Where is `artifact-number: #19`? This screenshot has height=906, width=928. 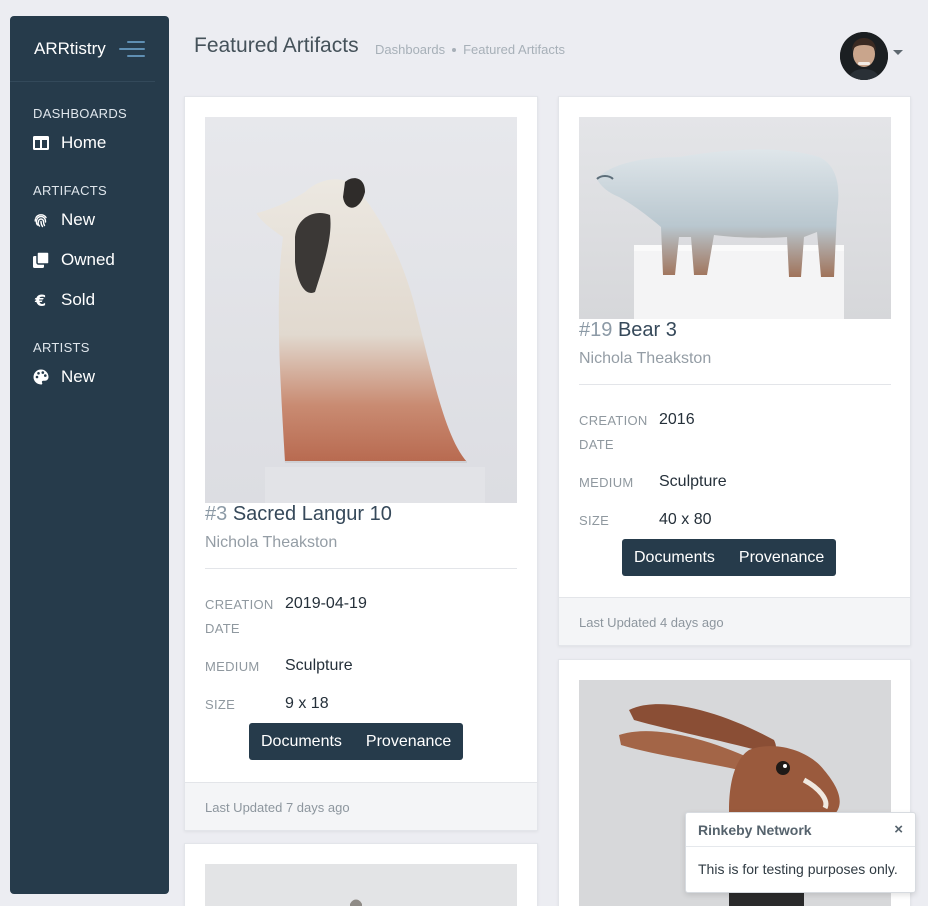 artifact-number: #19 is located at coordinates (596, 330).